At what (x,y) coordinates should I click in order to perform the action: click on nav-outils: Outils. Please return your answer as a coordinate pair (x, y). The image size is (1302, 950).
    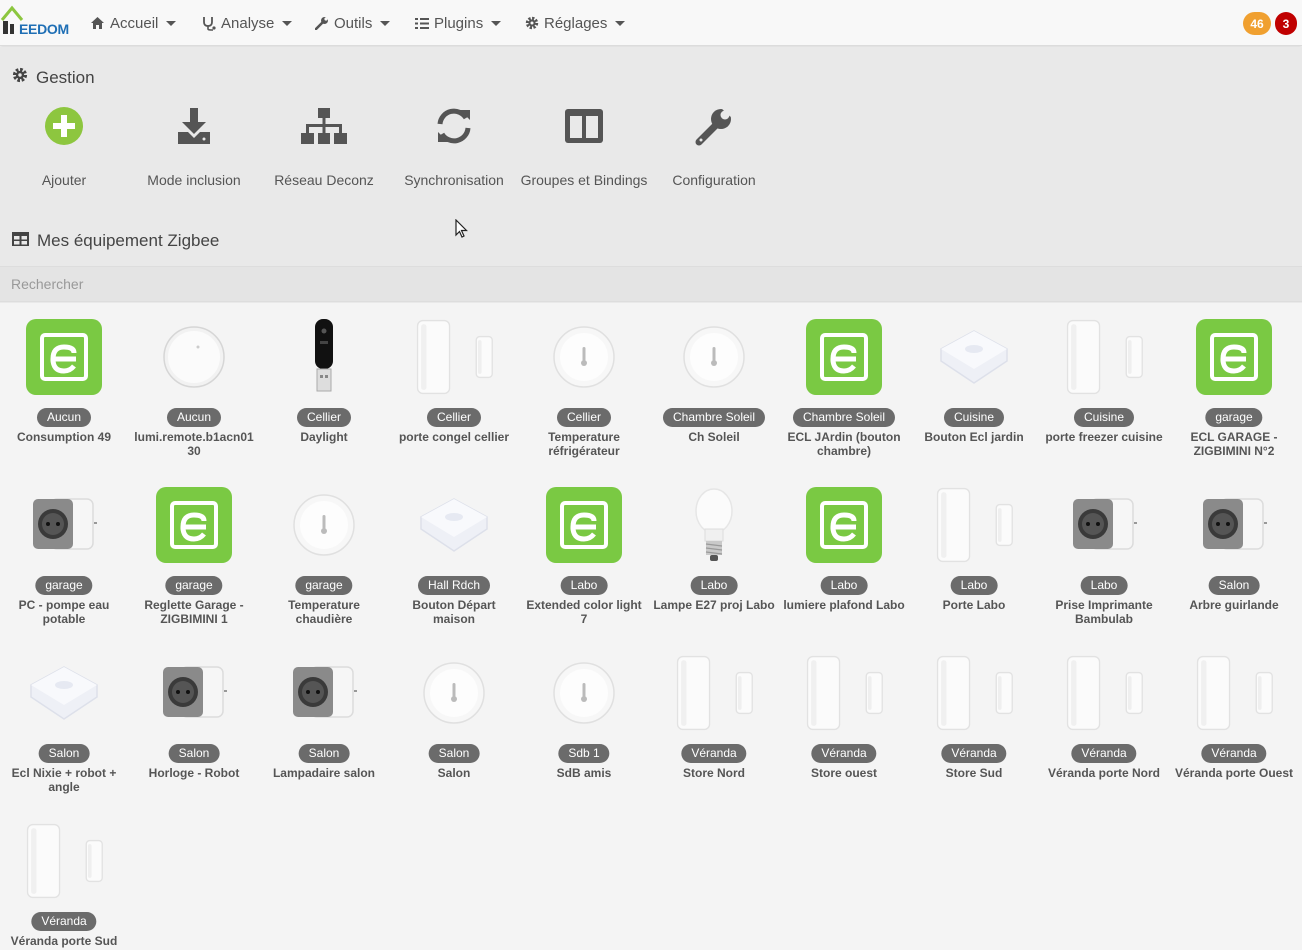
    Looking at the image, I should click on (352, 23).